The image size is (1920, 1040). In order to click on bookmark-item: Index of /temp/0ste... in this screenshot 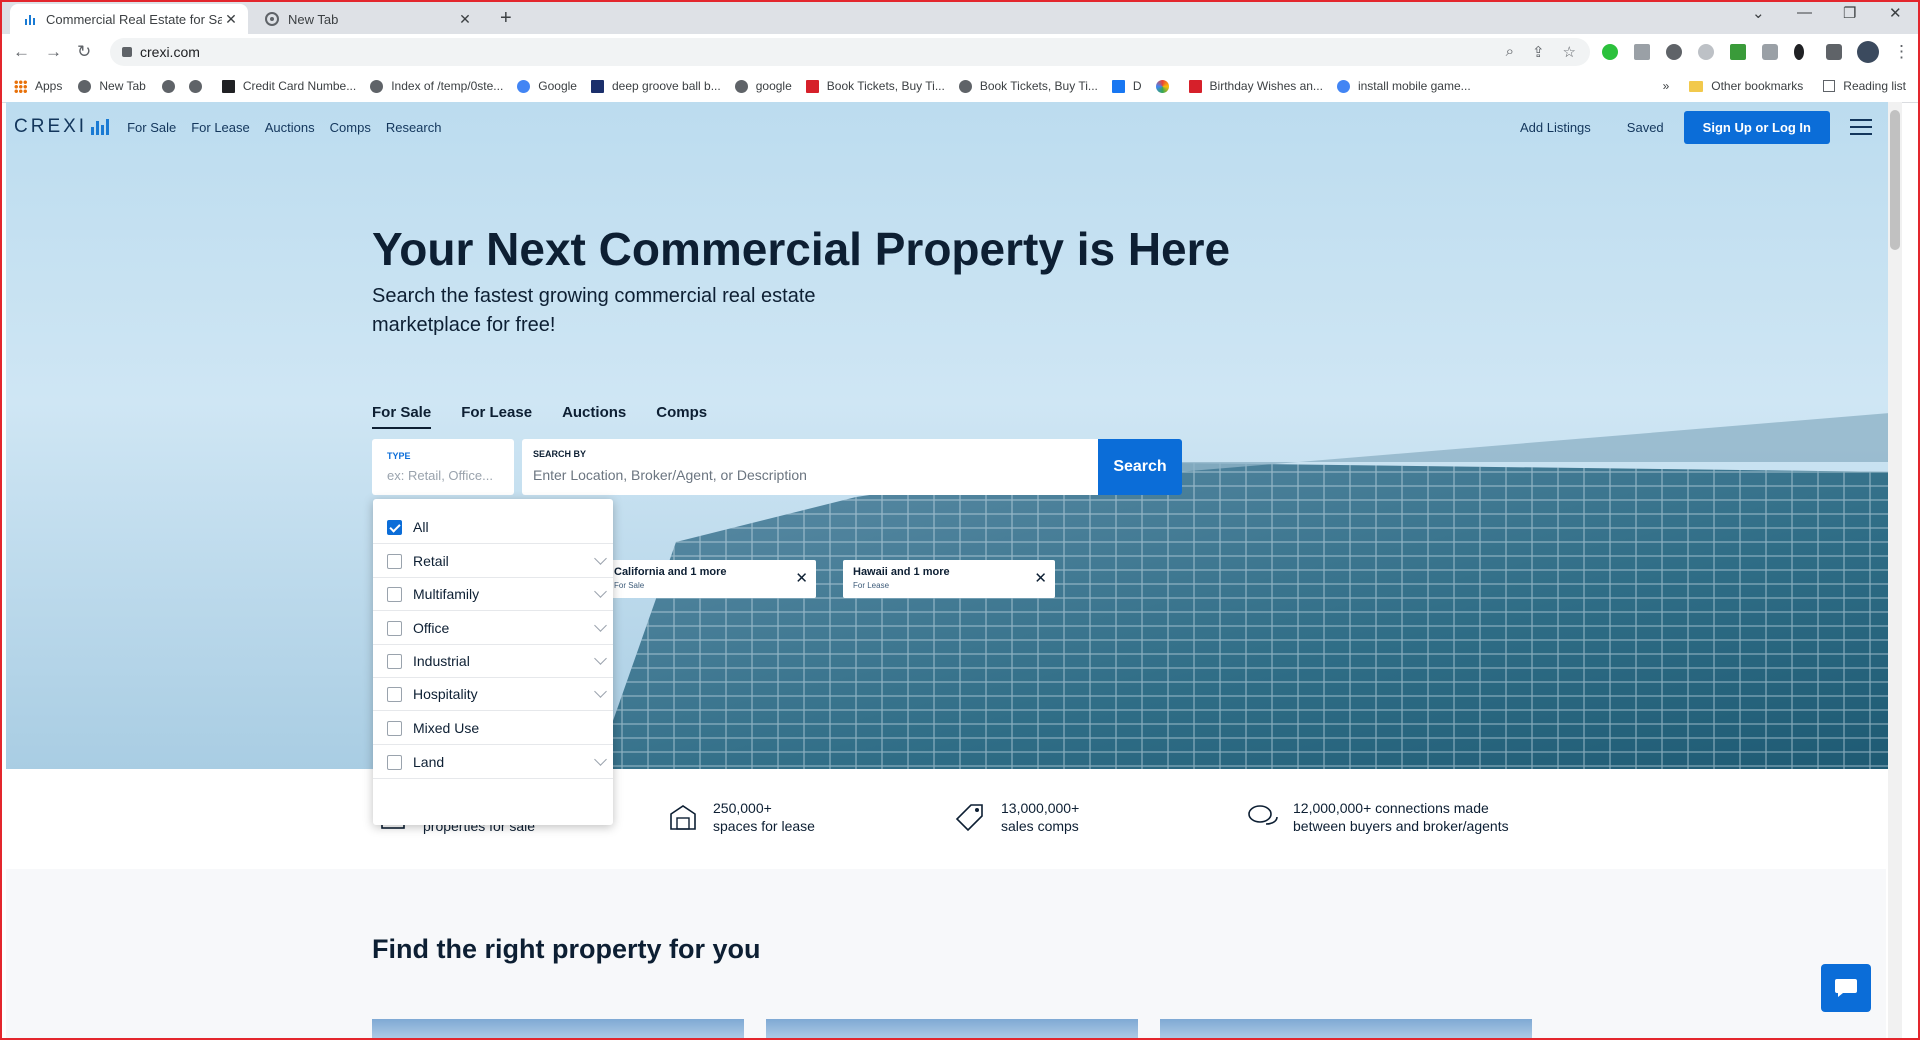, I will do `click(436, 86)`.